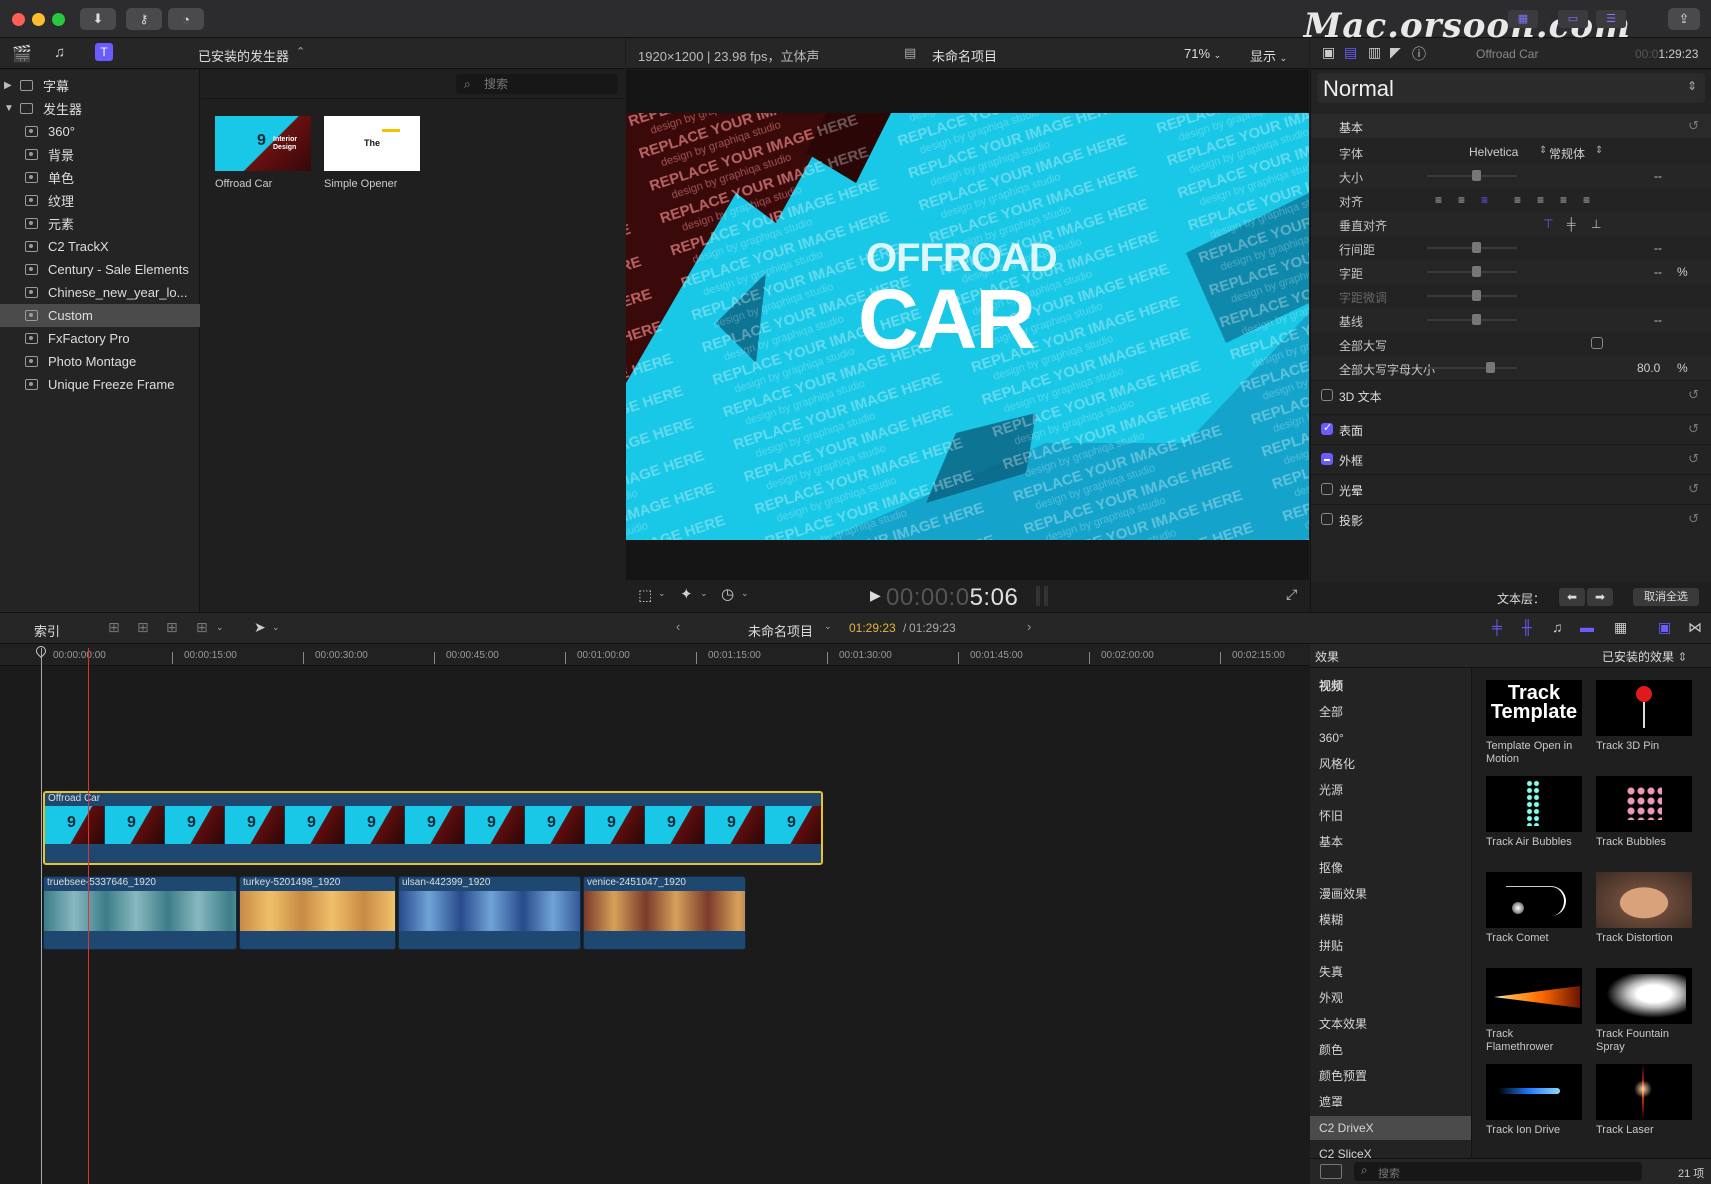  I want to click on sidebar-item: 元素, so click(100, 223).